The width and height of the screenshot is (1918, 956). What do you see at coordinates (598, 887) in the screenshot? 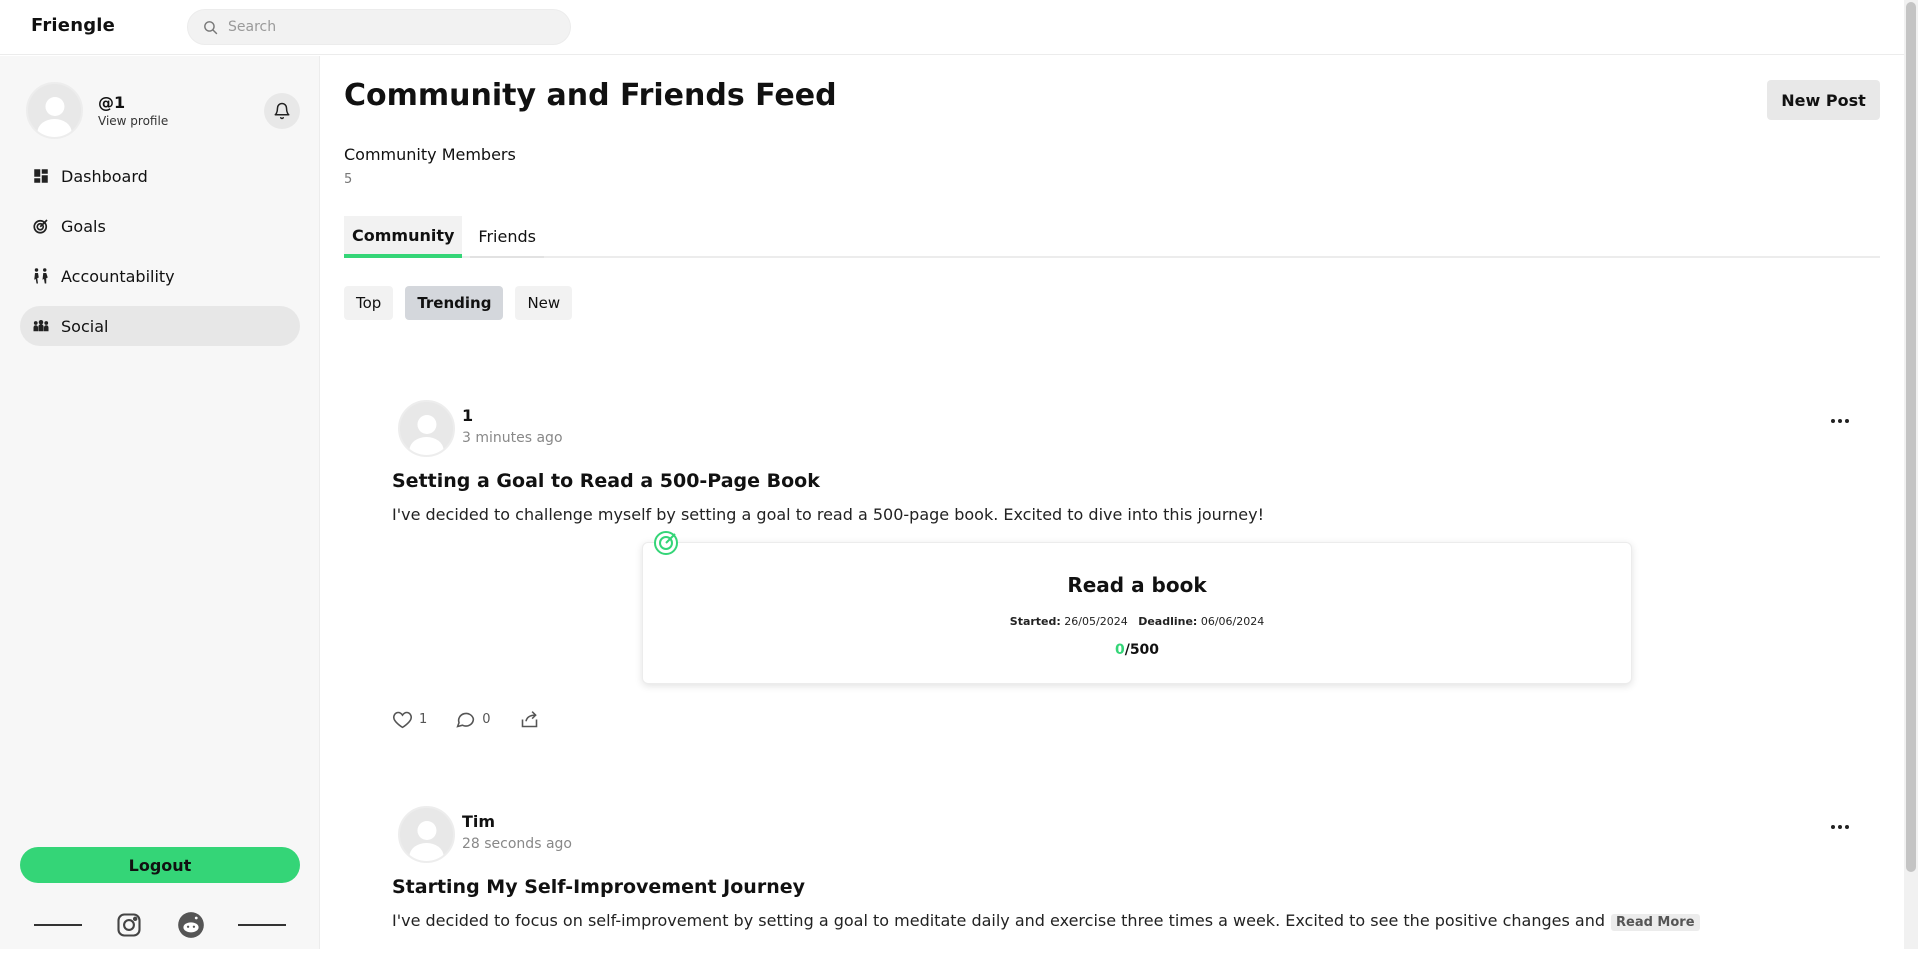
I see `post-title: Starting My Self-Improvement Journey` at bounding box center [598, 887].